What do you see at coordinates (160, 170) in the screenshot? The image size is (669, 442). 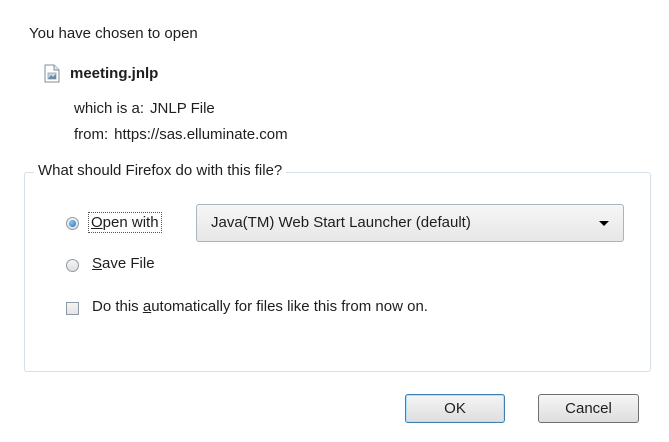 I see `groupbox-legend: What should Firefox do with this file?` at bounding box center [160, 170].